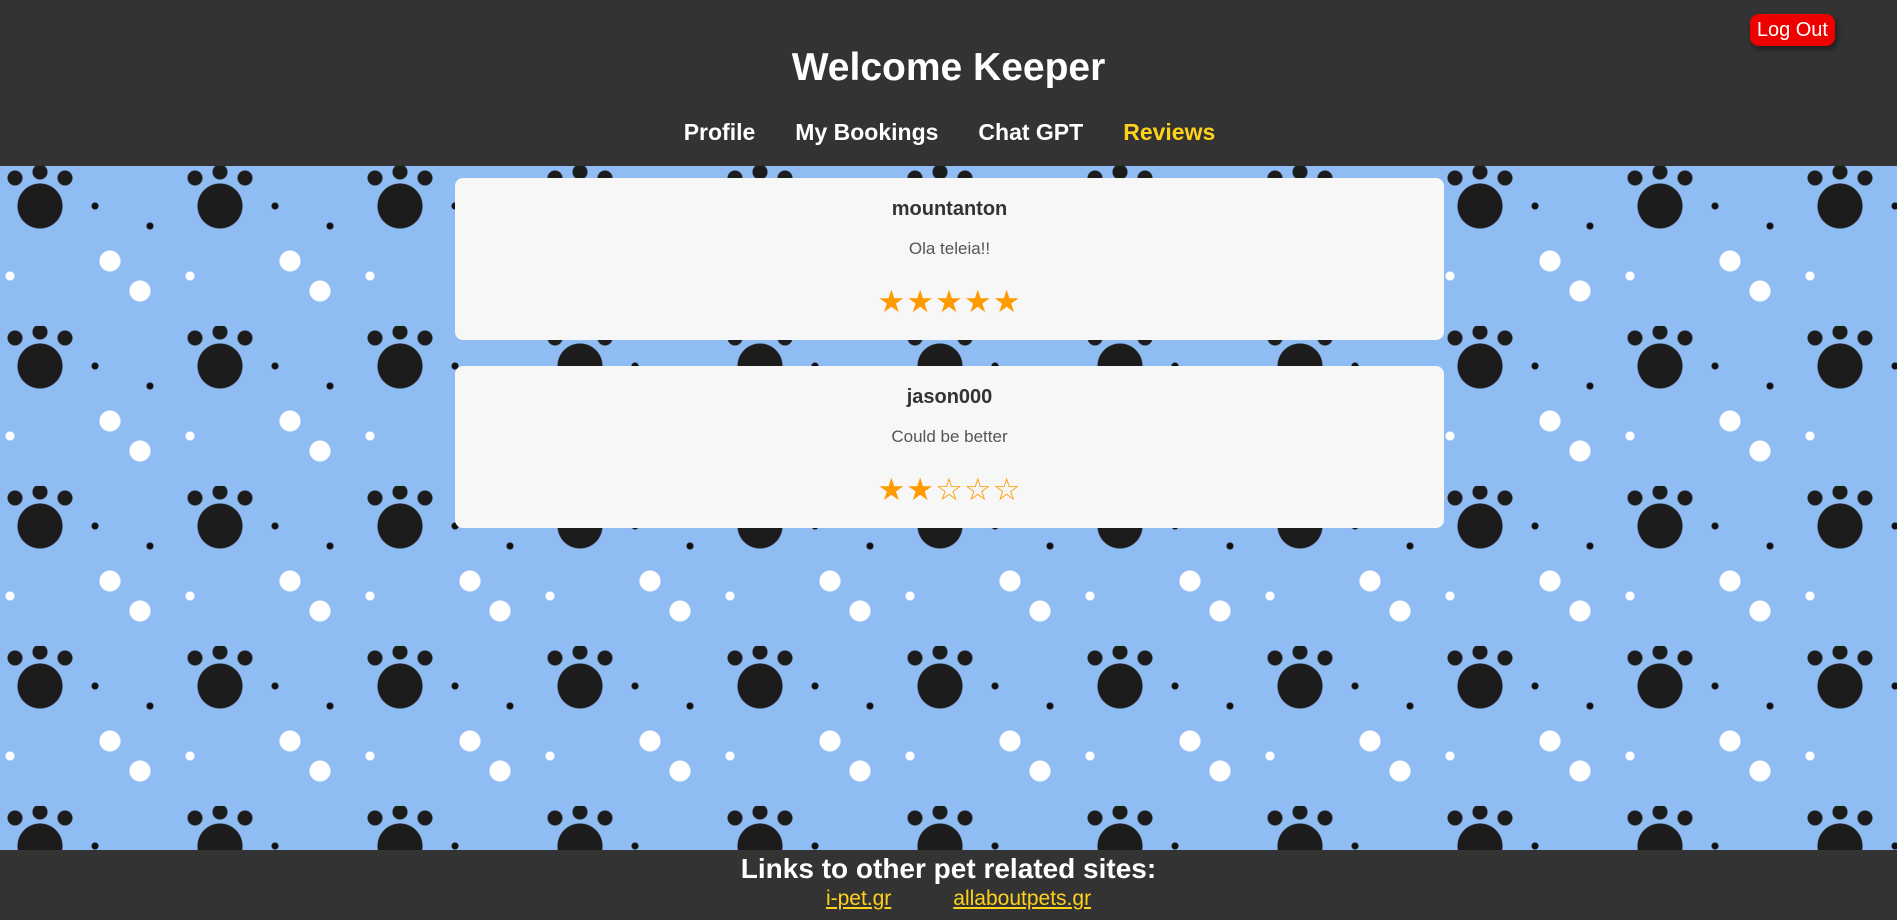 Image resolution: width=1897 pixels, height=920 pixels. What do you see at coordinates (949, 248) in the screenshot?
I see `review-comment: Ola teleia!!` at bounding box center [949, 248].